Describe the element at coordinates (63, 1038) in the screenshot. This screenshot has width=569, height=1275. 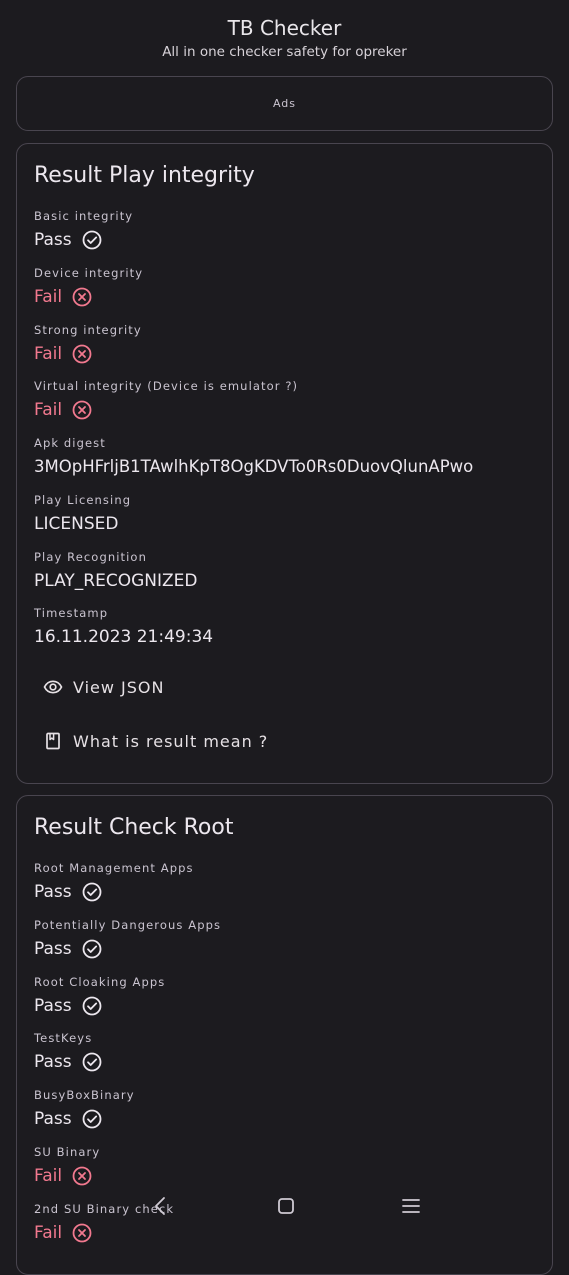
I see `field-label: TestKeys` at that location.